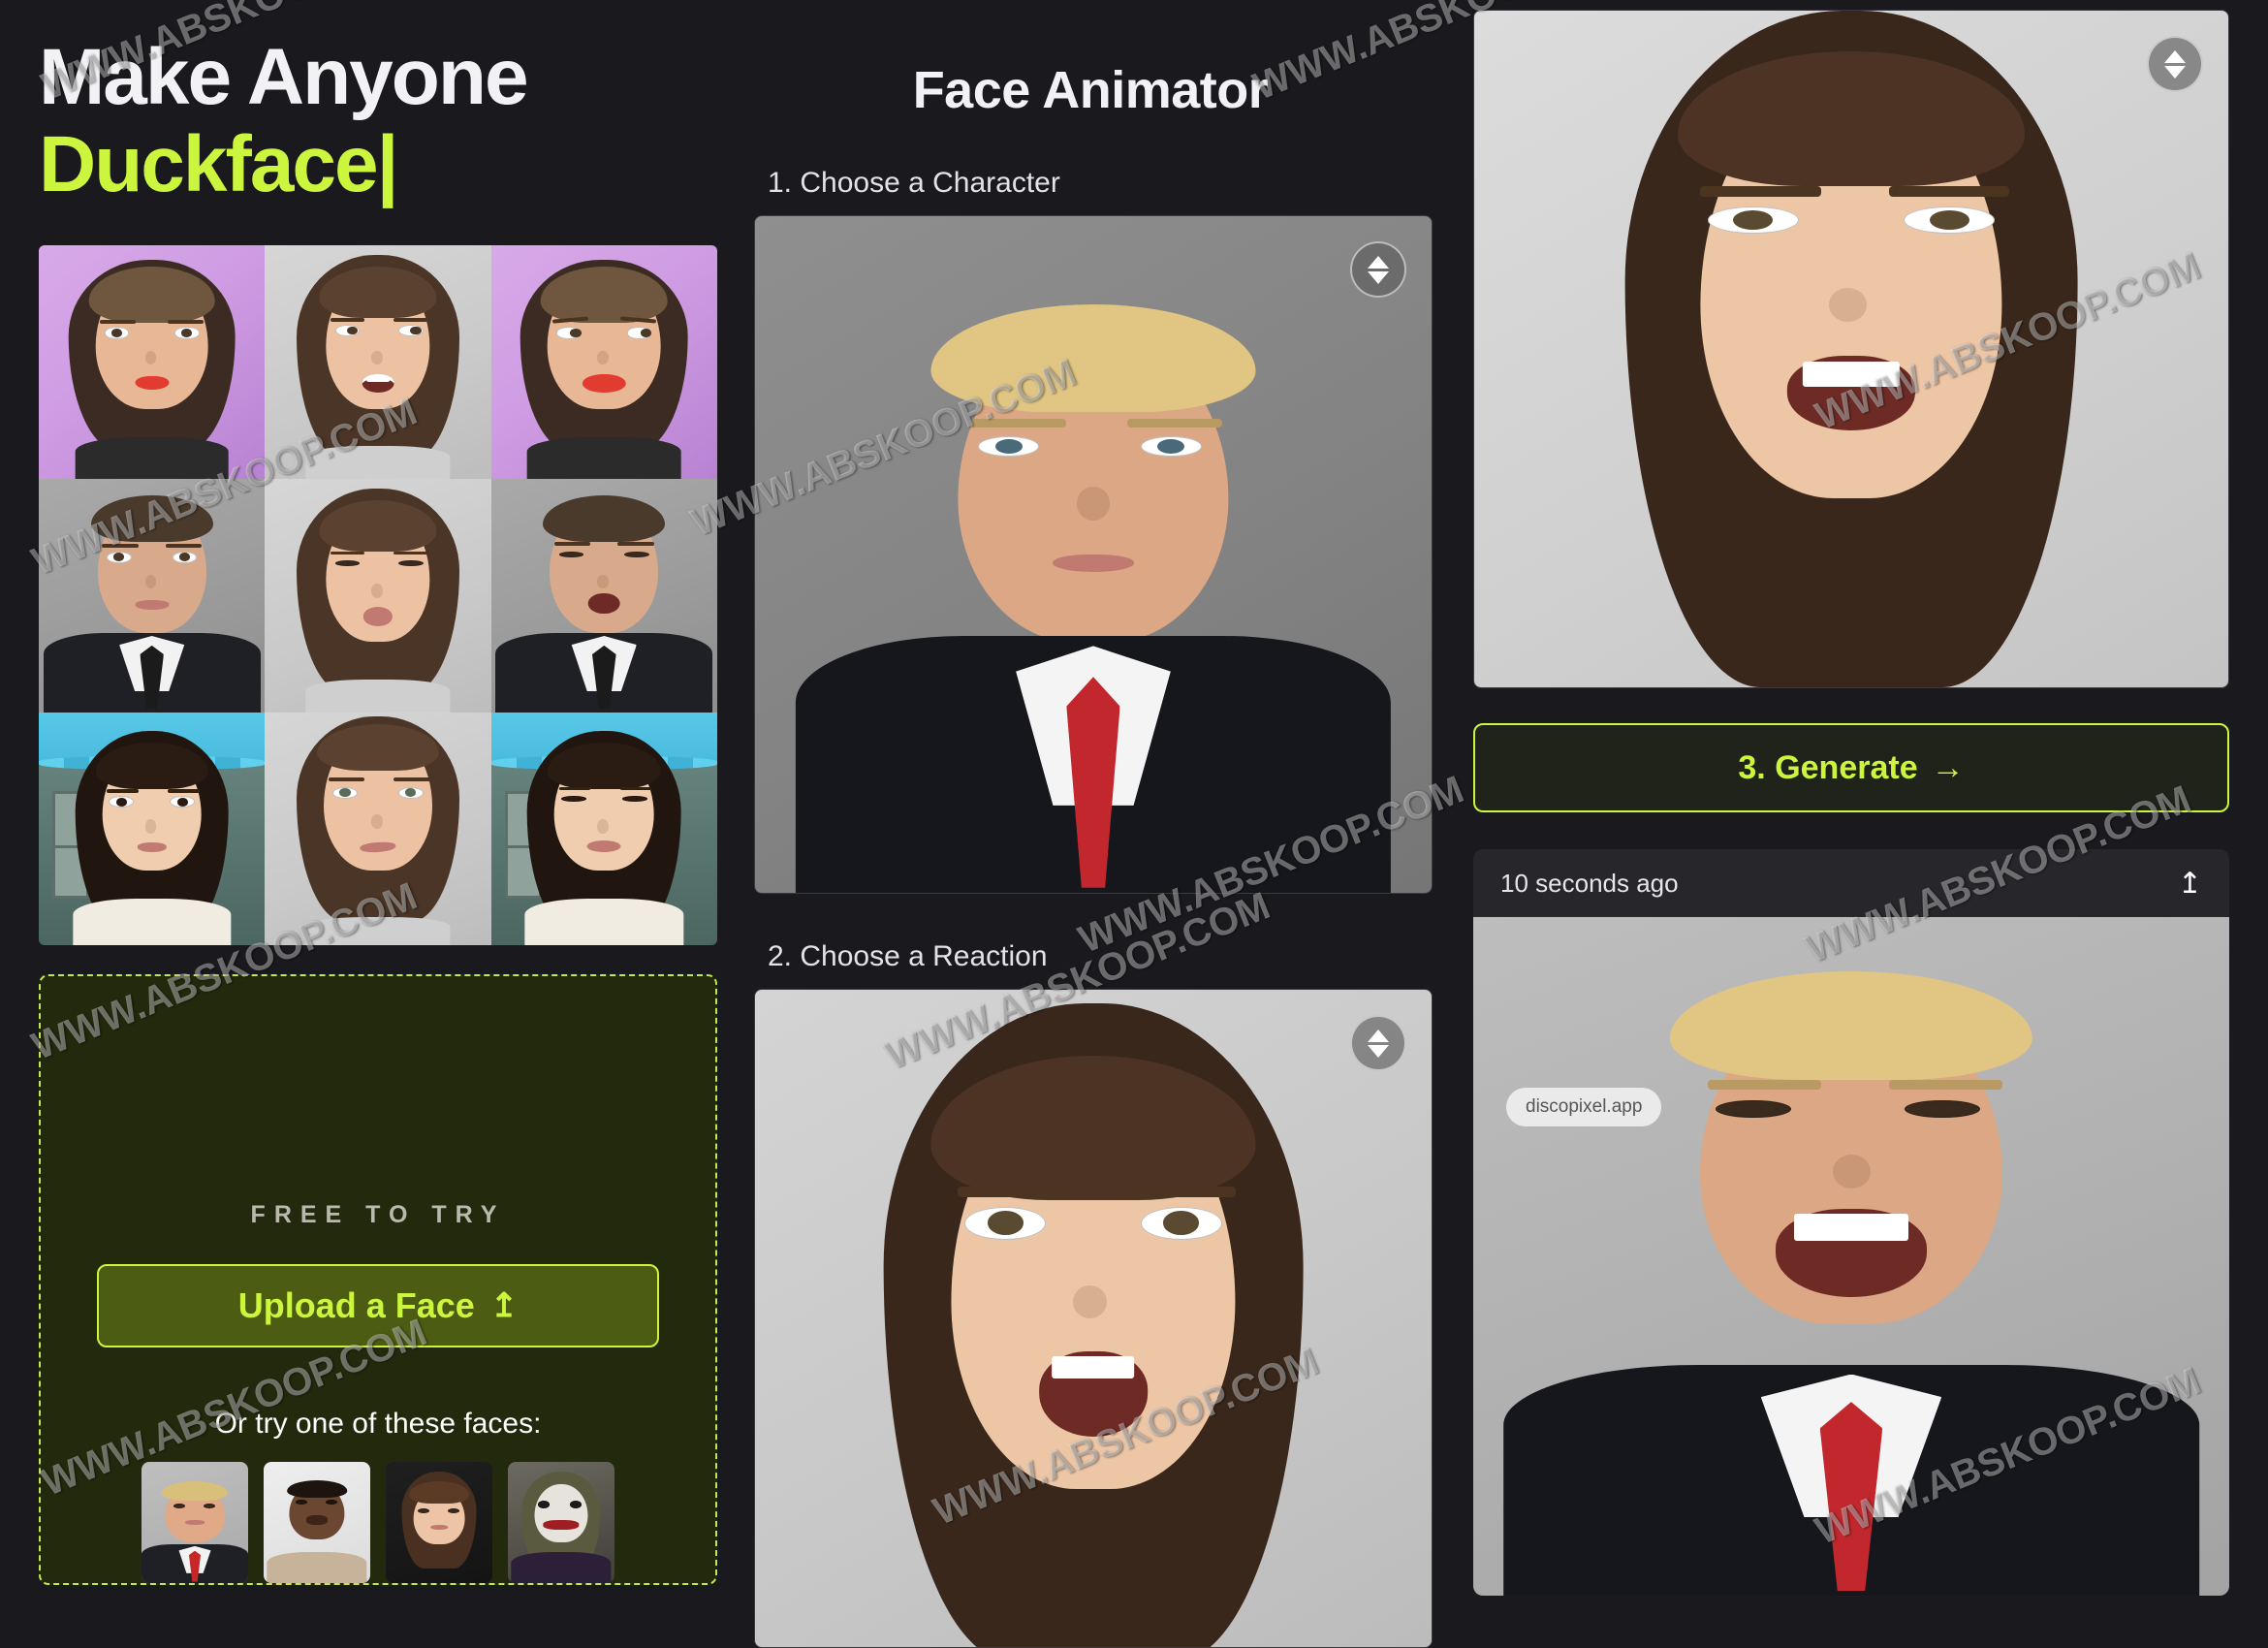 The height and width of the screenshot is (1648, 2268). Describe the element at coordinates (1828, 767) in the screenshot. I see `generate-button-label: 3. Generate` at that location.